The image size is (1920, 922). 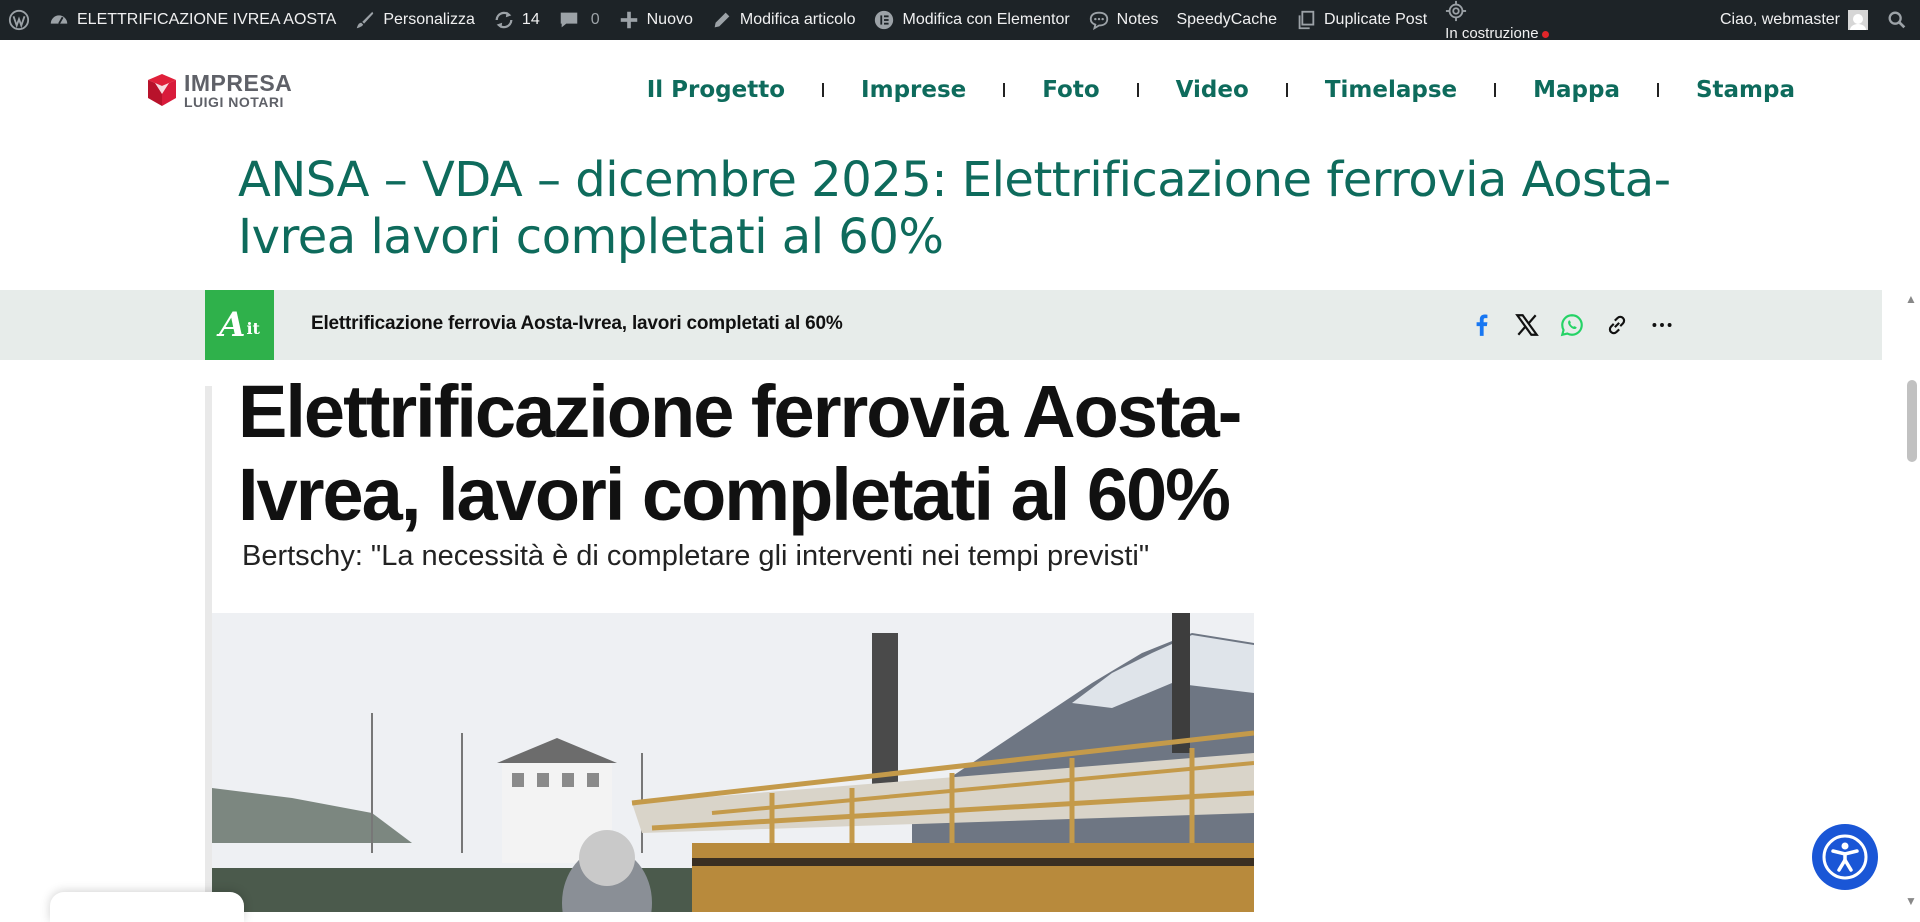 I want to click on nav-item-il-progetto: Il Progetto, so click(x=716, y=90).